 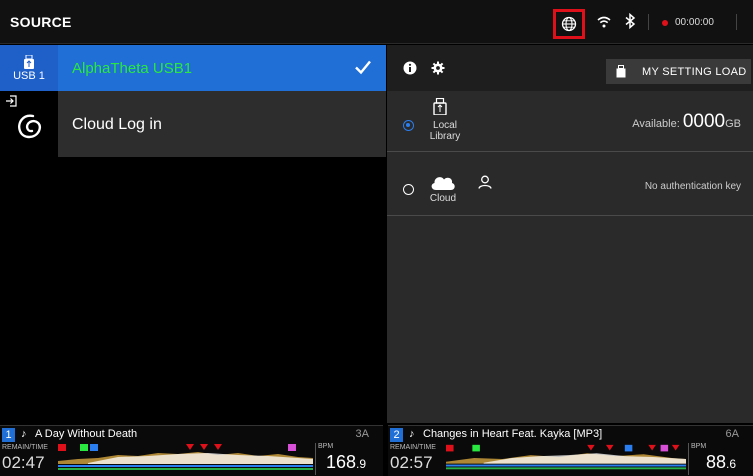 I want to click on deck-number: 1, so click(x=8, y=435).